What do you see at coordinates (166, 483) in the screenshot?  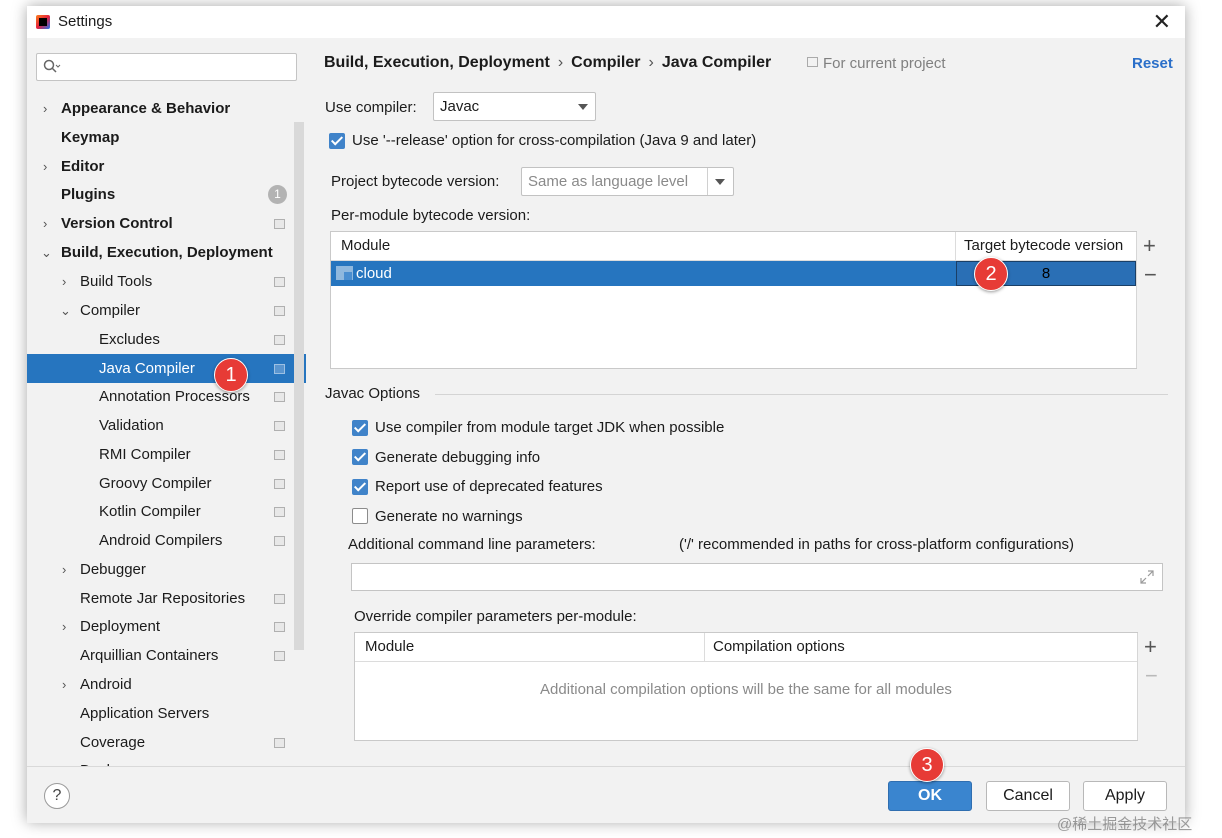 I see `sidebar-item-groovy-compiler: Groovy Compiler` at bounding box center [166, 483].